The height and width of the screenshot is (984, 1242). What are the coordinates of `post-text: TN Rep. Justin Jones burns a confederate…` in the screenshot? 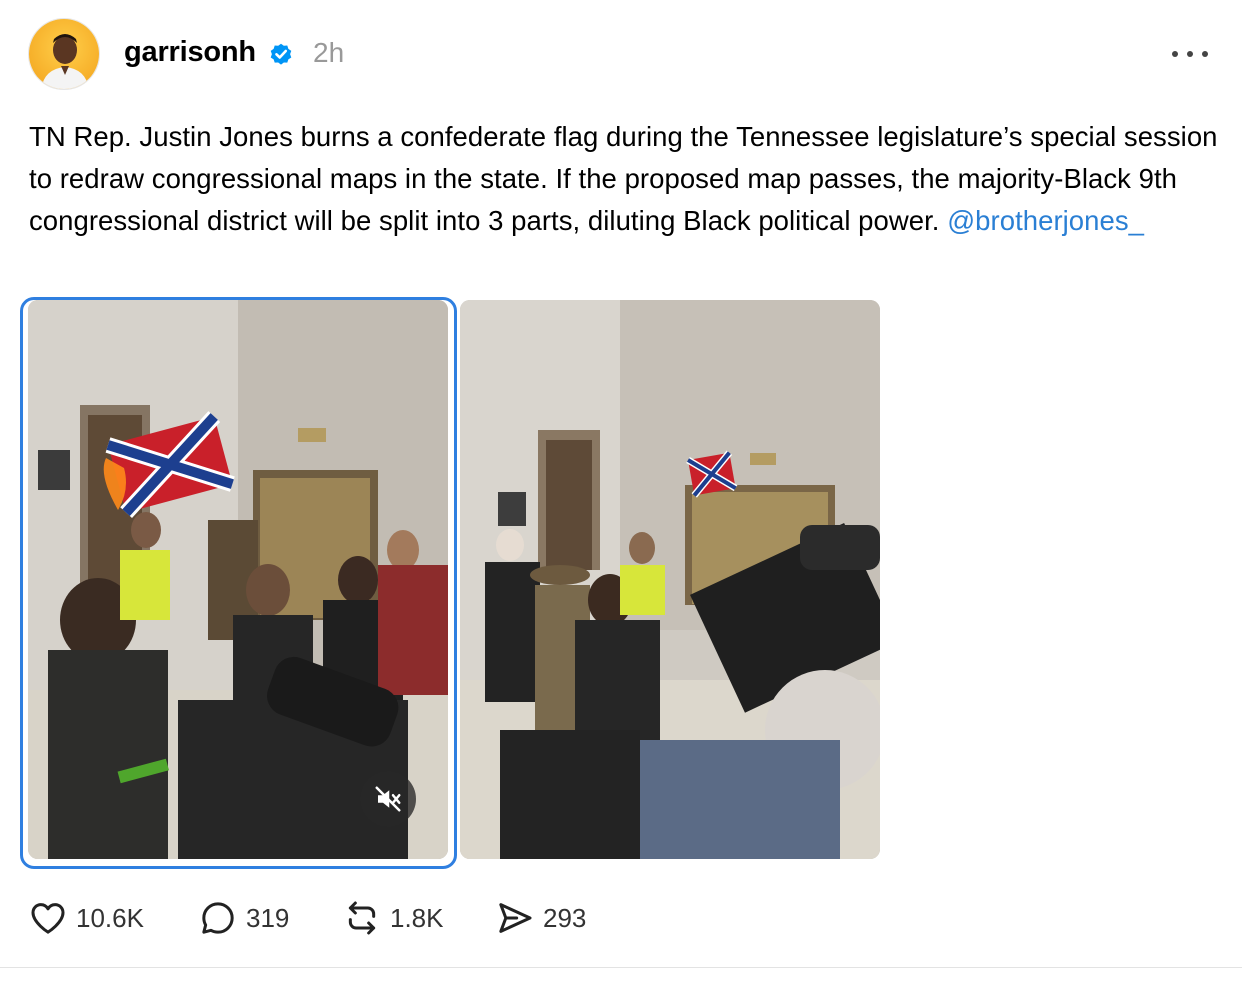 It's located at (624, 179).